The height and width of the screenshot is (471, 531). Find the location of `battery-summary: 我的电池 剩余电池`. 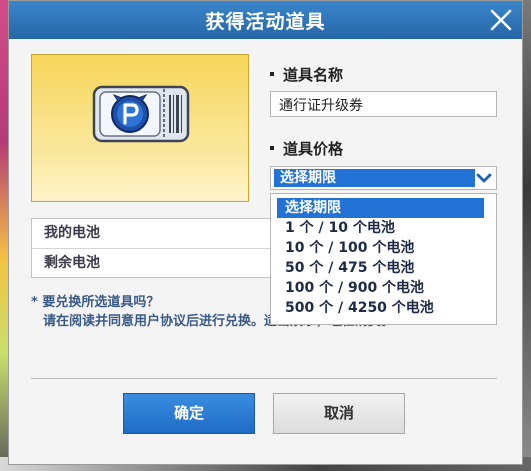

battery-summary: 我的电池 剩余电池 is located at coordinates (166, 248).